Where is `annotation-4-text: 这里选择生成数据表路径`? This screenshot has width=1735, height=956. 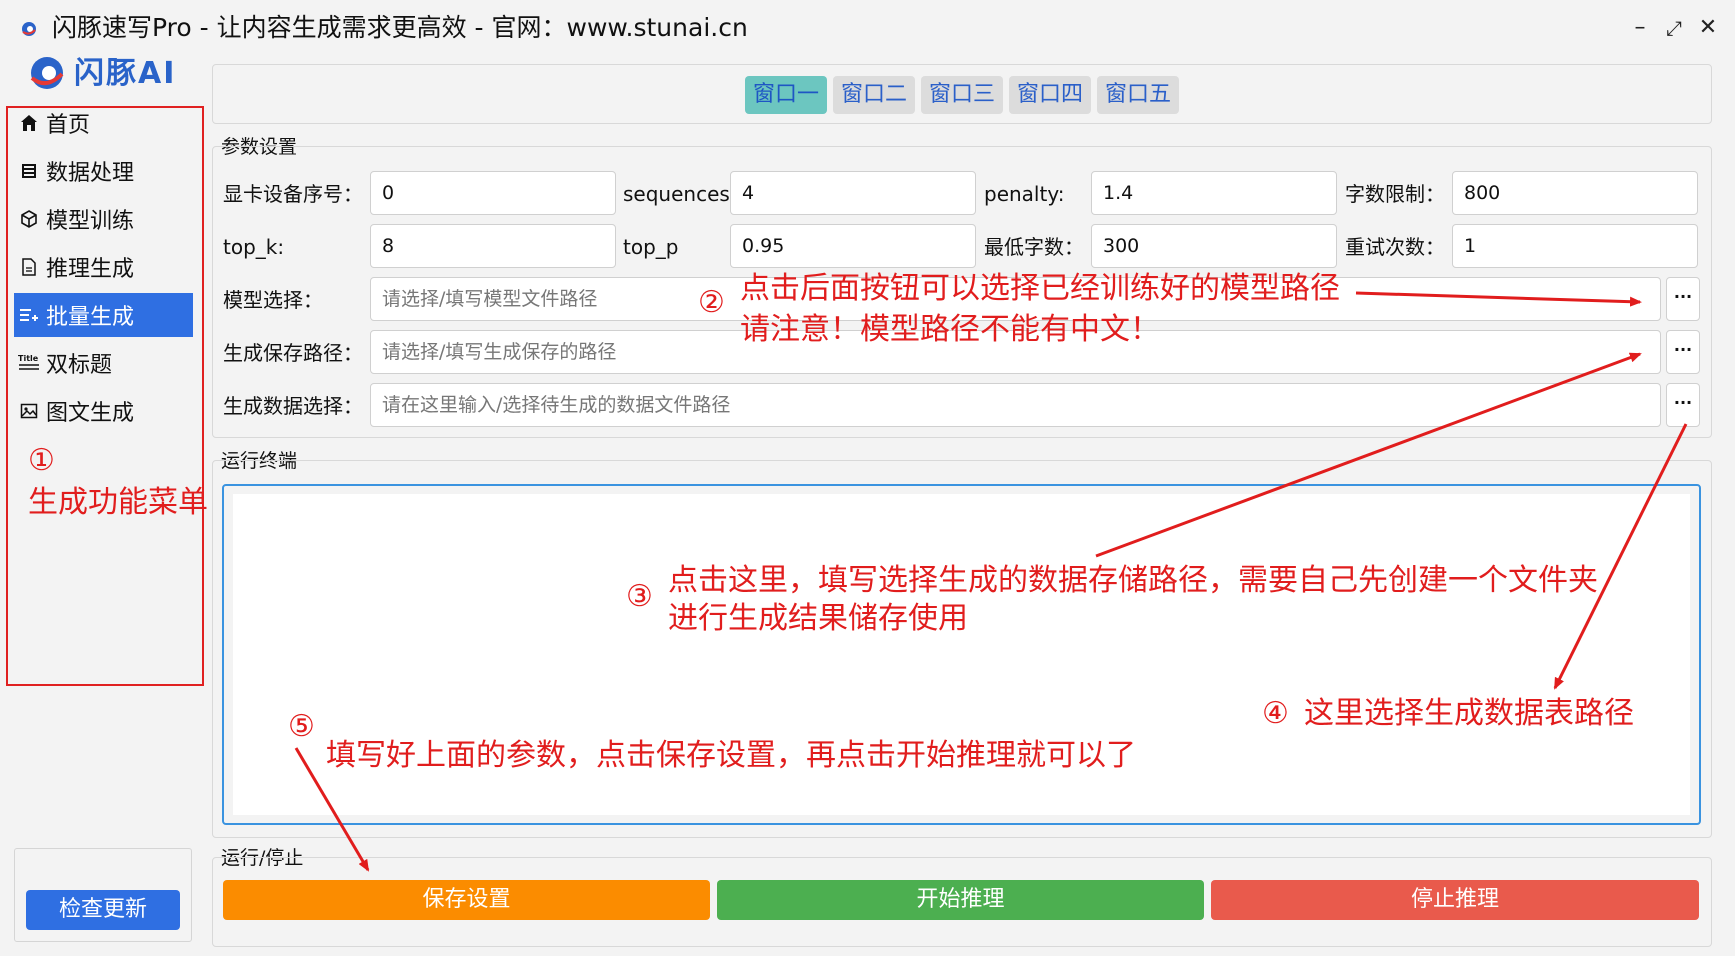
annotation-4-text: 这里选择生成数据表路径 is located at coordinates (1469, 713).